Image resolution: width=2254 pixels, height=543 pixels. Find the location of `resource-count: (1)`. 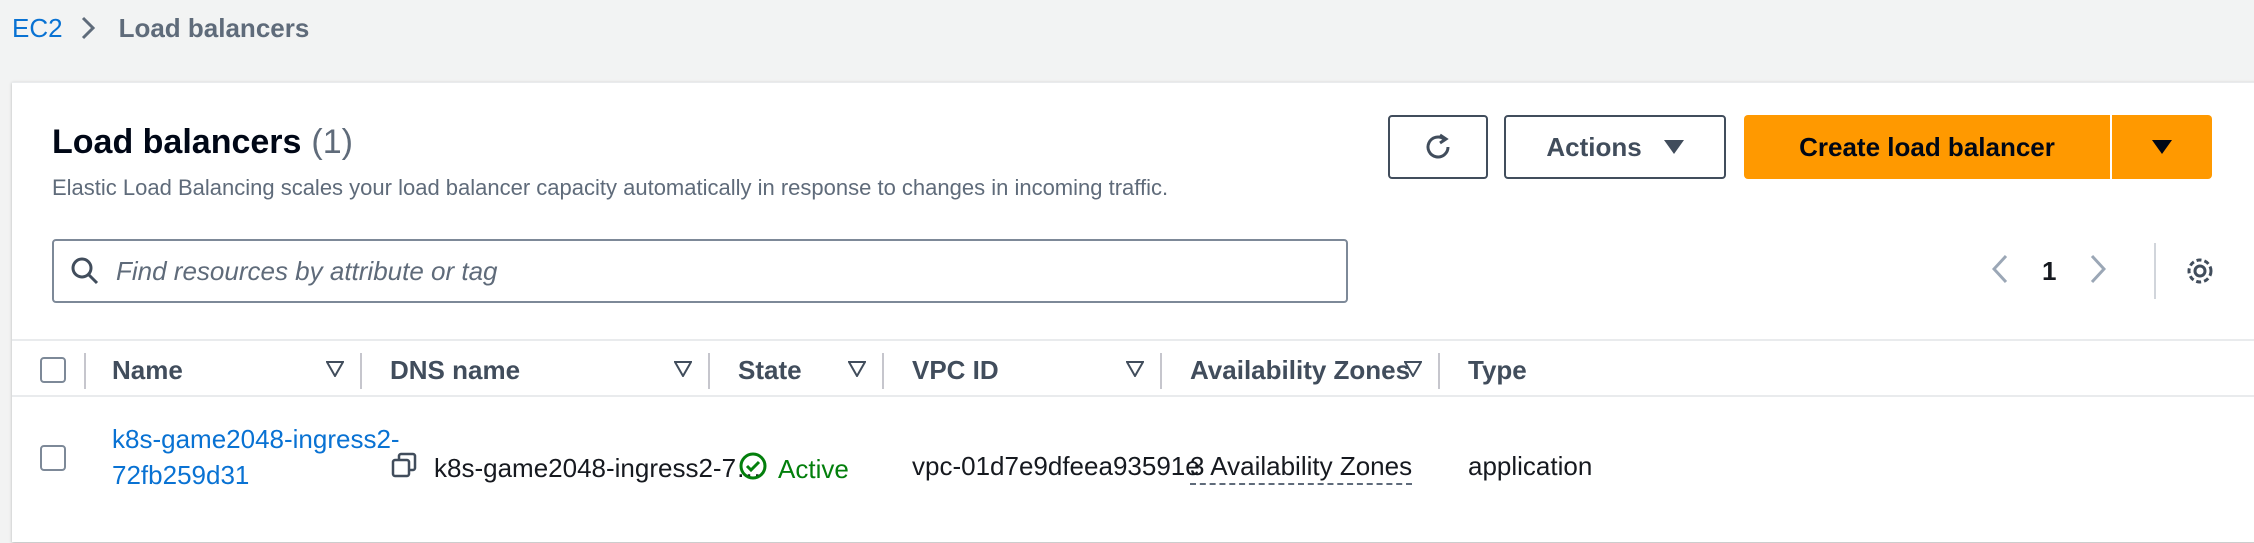

resource-count: (1) is located at coordinates (332, 142).